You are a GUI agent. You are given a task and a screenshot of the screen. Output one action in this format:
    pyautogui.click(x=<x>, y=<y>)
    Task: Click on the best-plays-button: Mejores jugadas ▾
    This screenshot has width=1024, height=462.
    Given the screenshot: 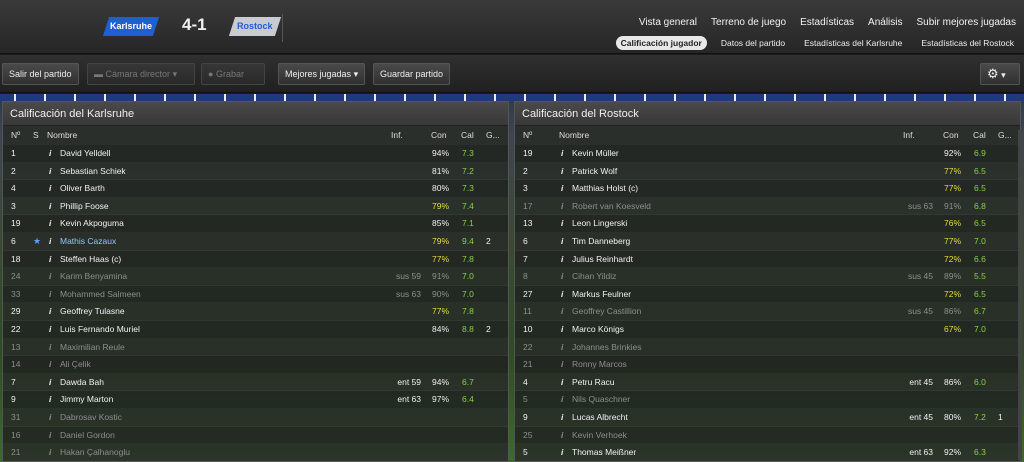 What is the action you would take?
    pyautogui.click(x=322, y=74)
    